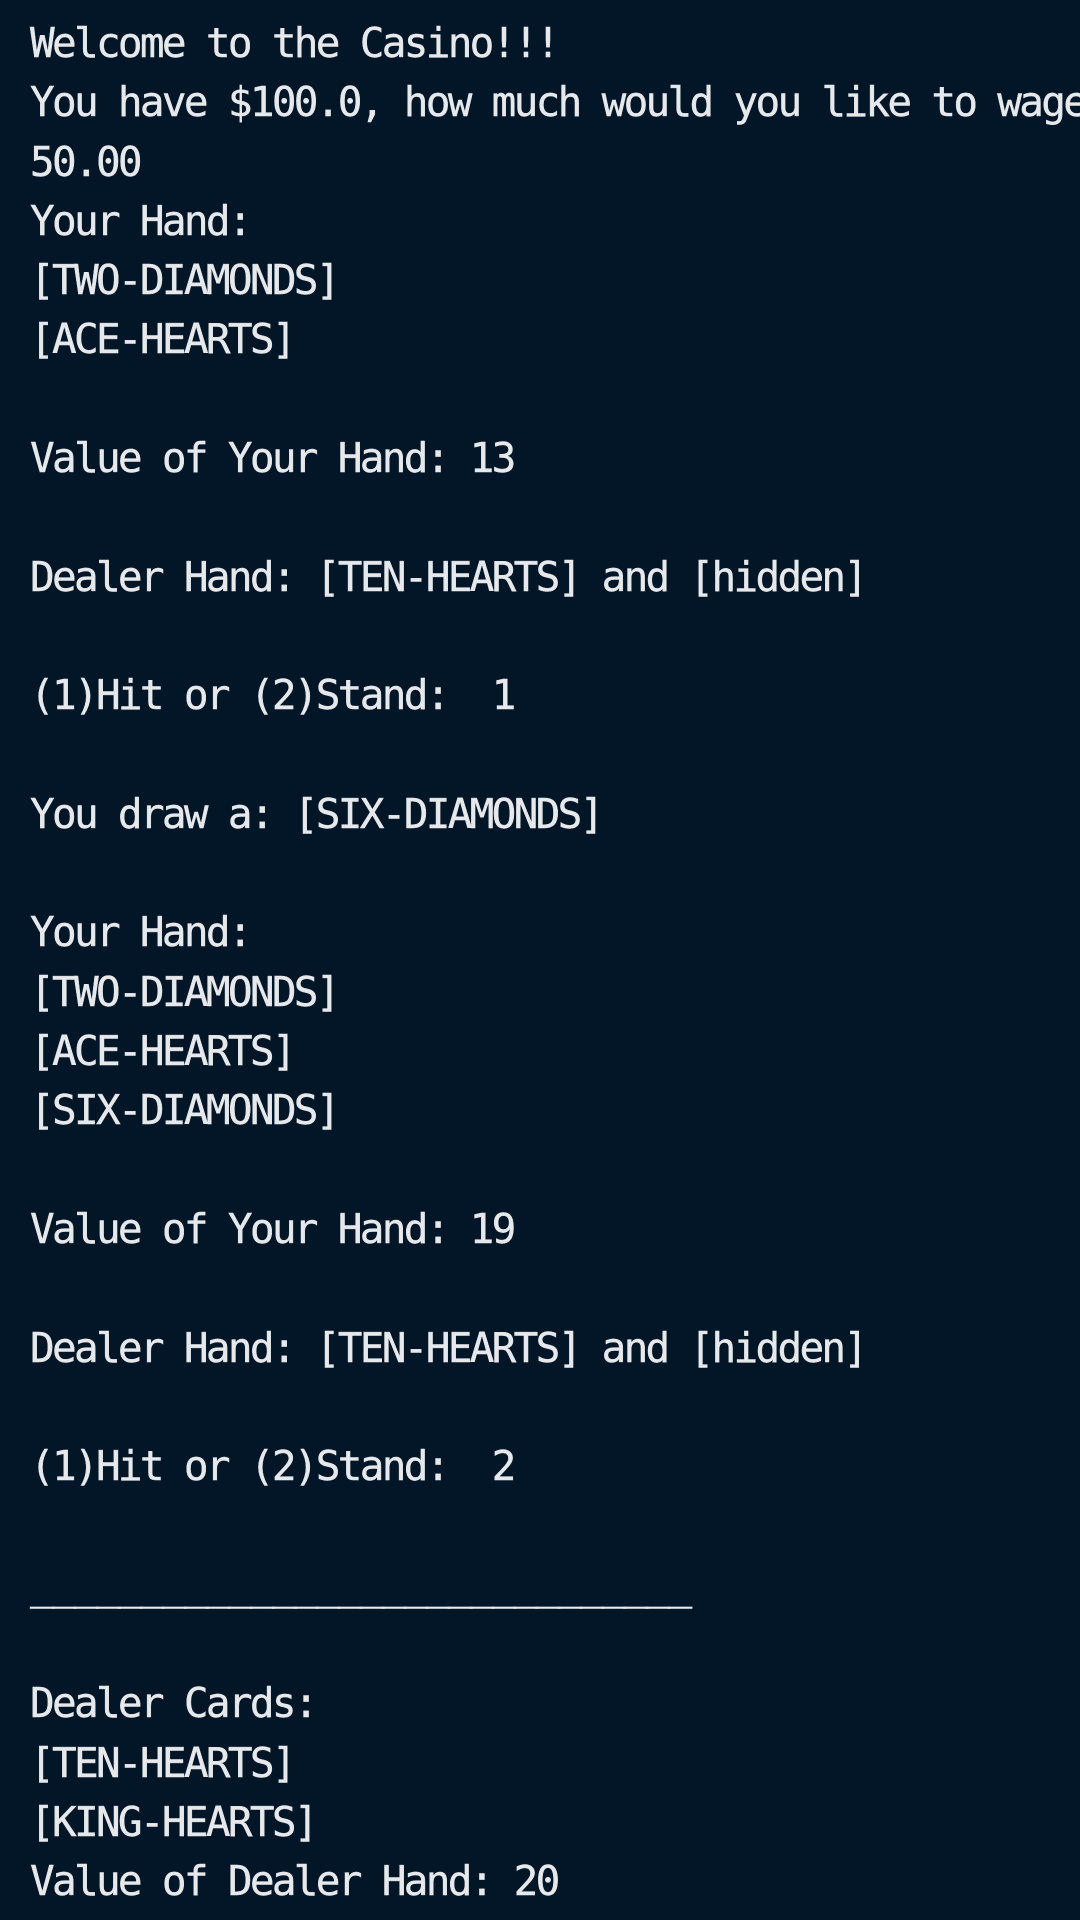  Describe the element at coordinates (295, 1881) in the screenshot. I see `dealer-hand-value: Value of Dealer Hand: 20` at that location.